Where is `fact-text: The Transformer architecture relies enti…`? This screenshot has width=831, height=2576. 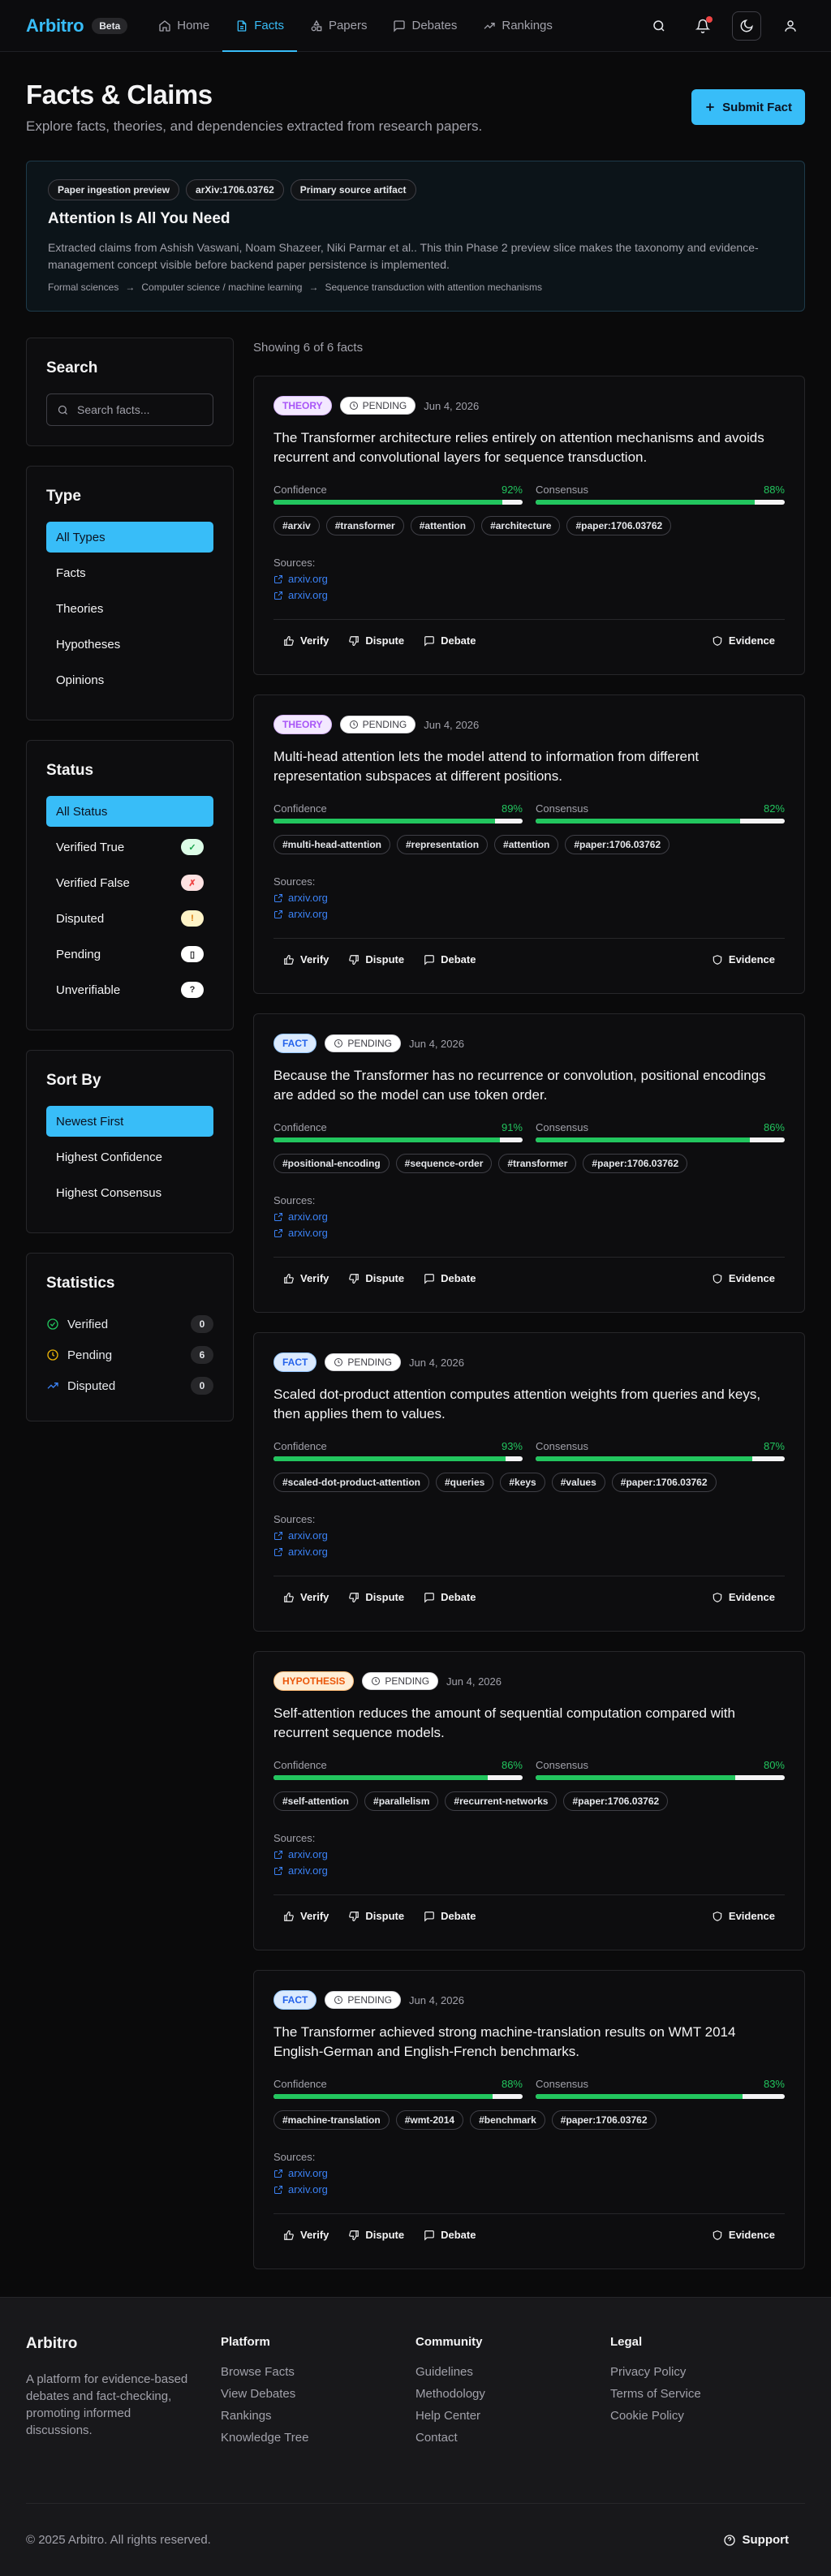
fact-text: The Transformer architecture relies enti… is located at coordinates (529, 447).